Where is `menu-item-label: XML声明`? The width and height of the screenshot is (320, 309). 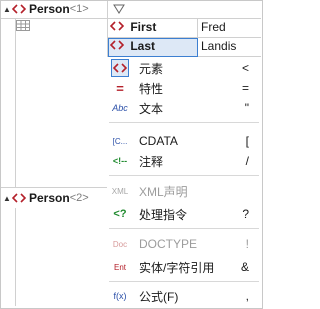 menu-item-label: XML声明 is located at coordinates (163, 191).